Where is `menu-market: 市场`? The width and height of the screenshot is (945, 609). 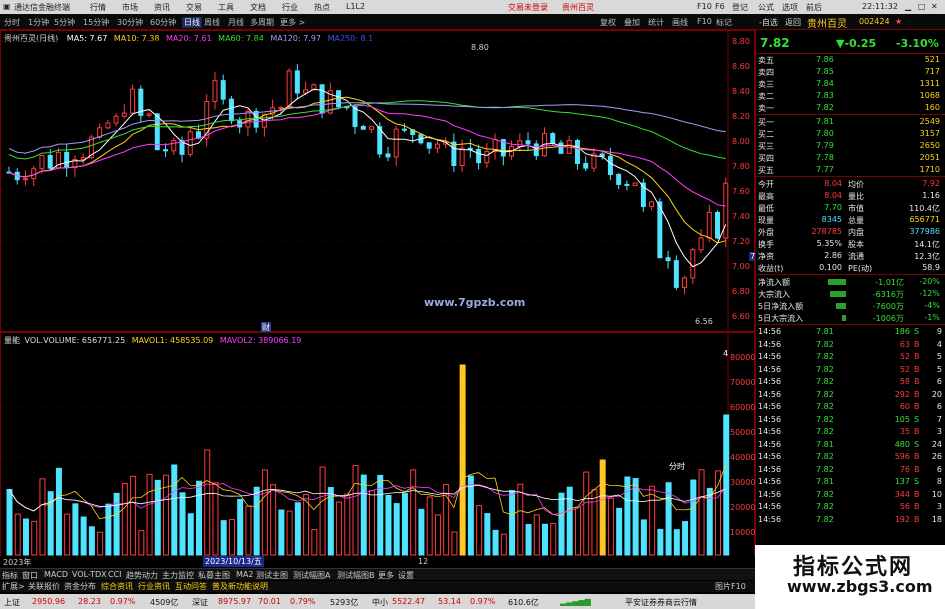 menu-market: 市场 is located at coordinates (130, 7).